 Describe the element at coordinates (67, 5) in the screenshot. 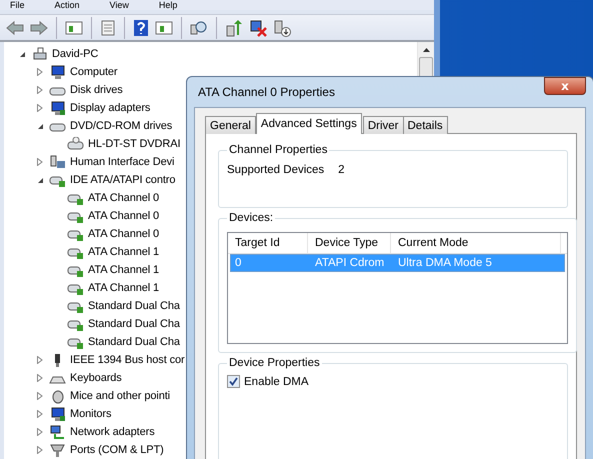

I see `menu-item: Action` at that location.